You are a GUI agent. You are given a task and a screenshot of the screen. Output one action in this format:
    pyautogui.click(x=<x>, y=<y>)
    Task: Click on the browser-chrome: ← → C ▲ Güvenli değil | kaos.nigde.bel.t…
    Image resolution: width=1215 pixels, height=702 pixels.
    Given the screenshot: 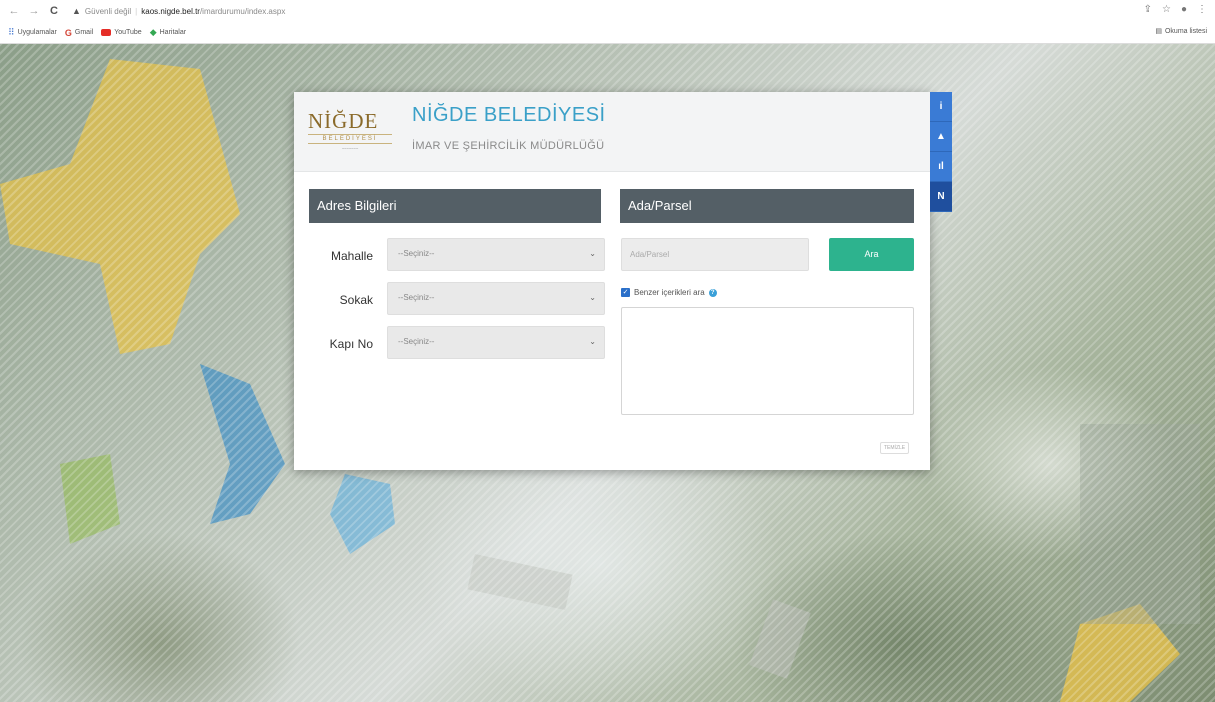 What is the action you would take?
    pyautogui.click(x=607, y=22)
    